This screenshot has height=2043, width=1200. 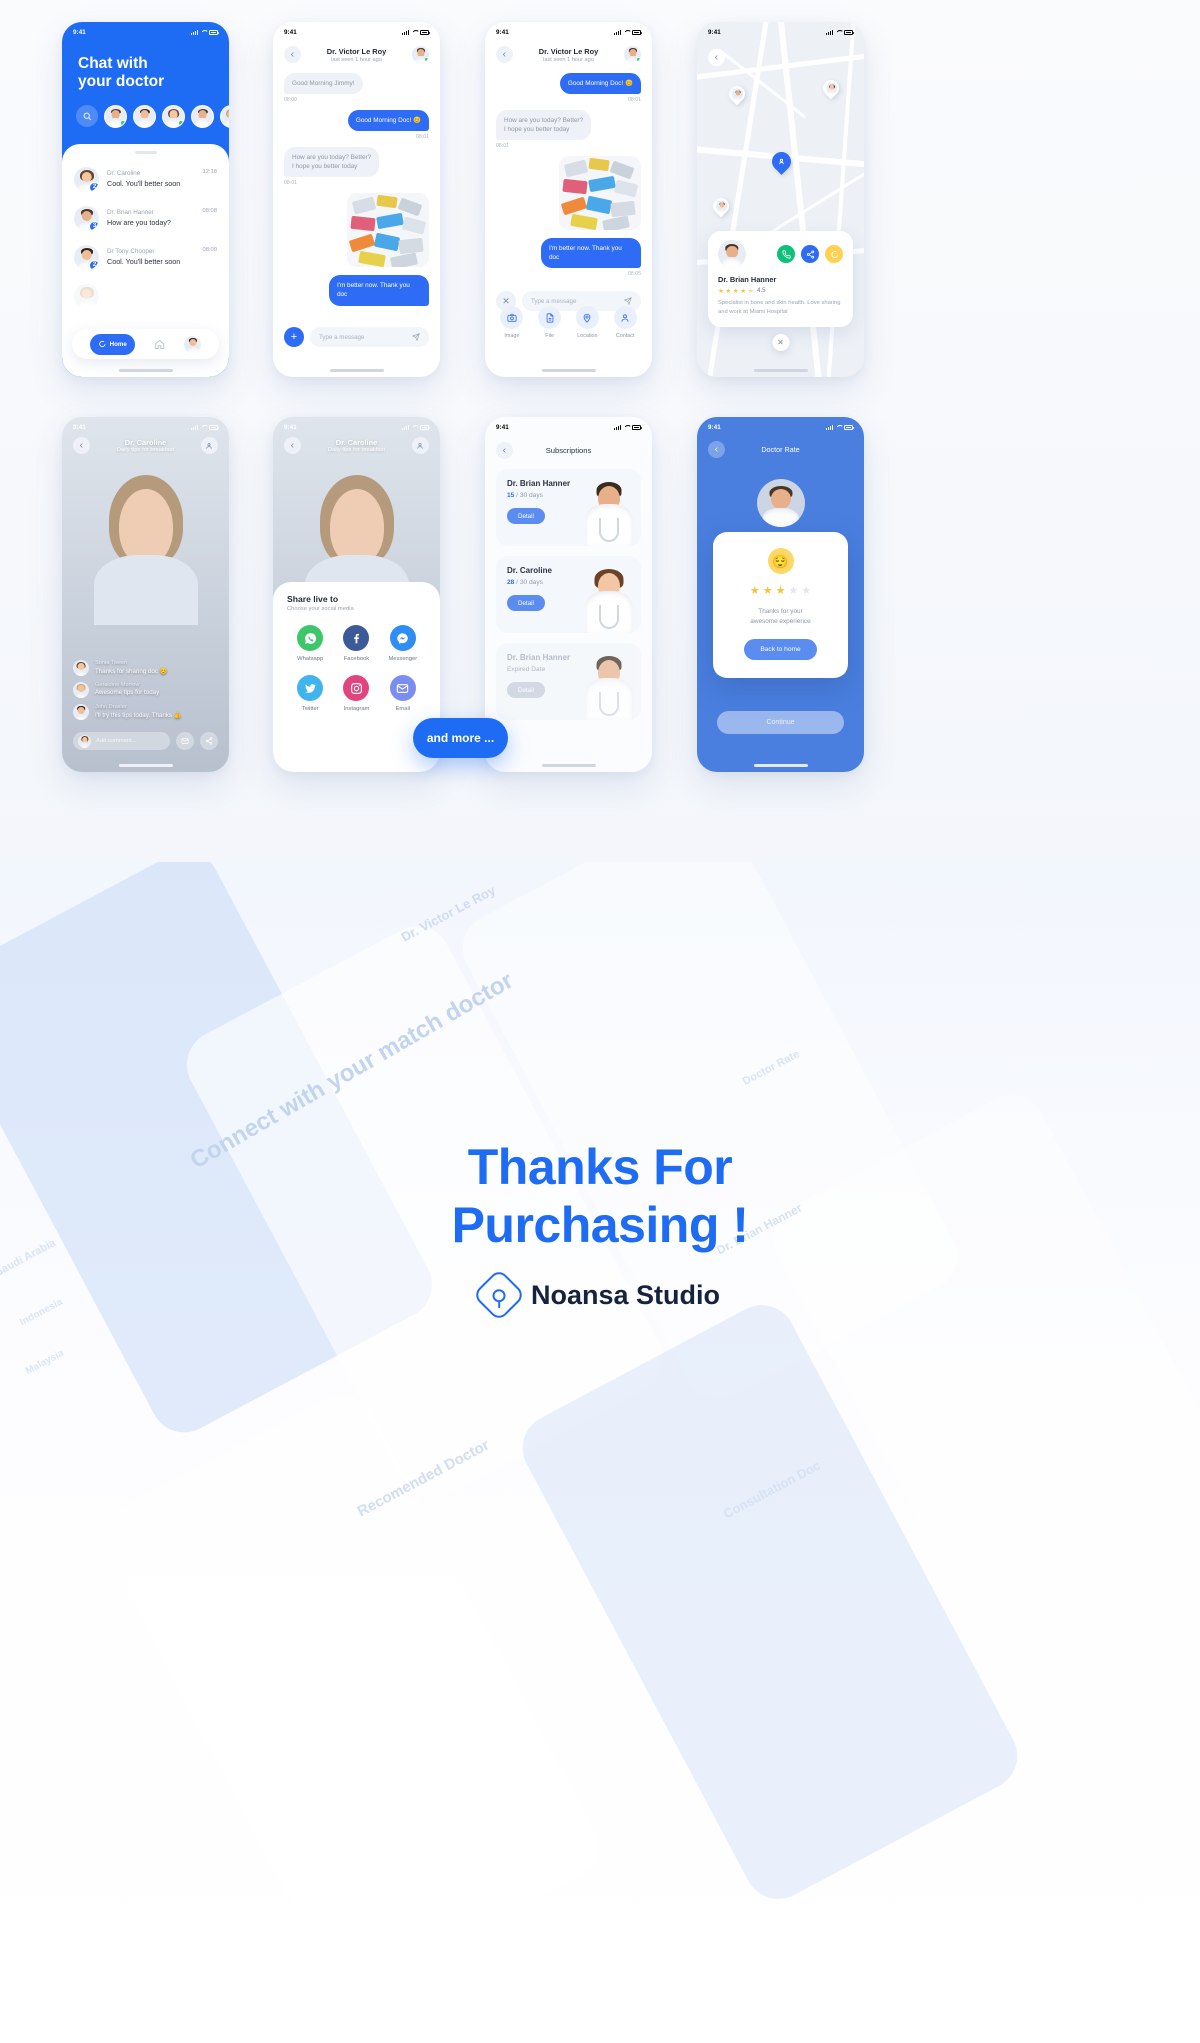 I want to click on contact-status: last seen 1 hour ago, so click(x=568, y=59).